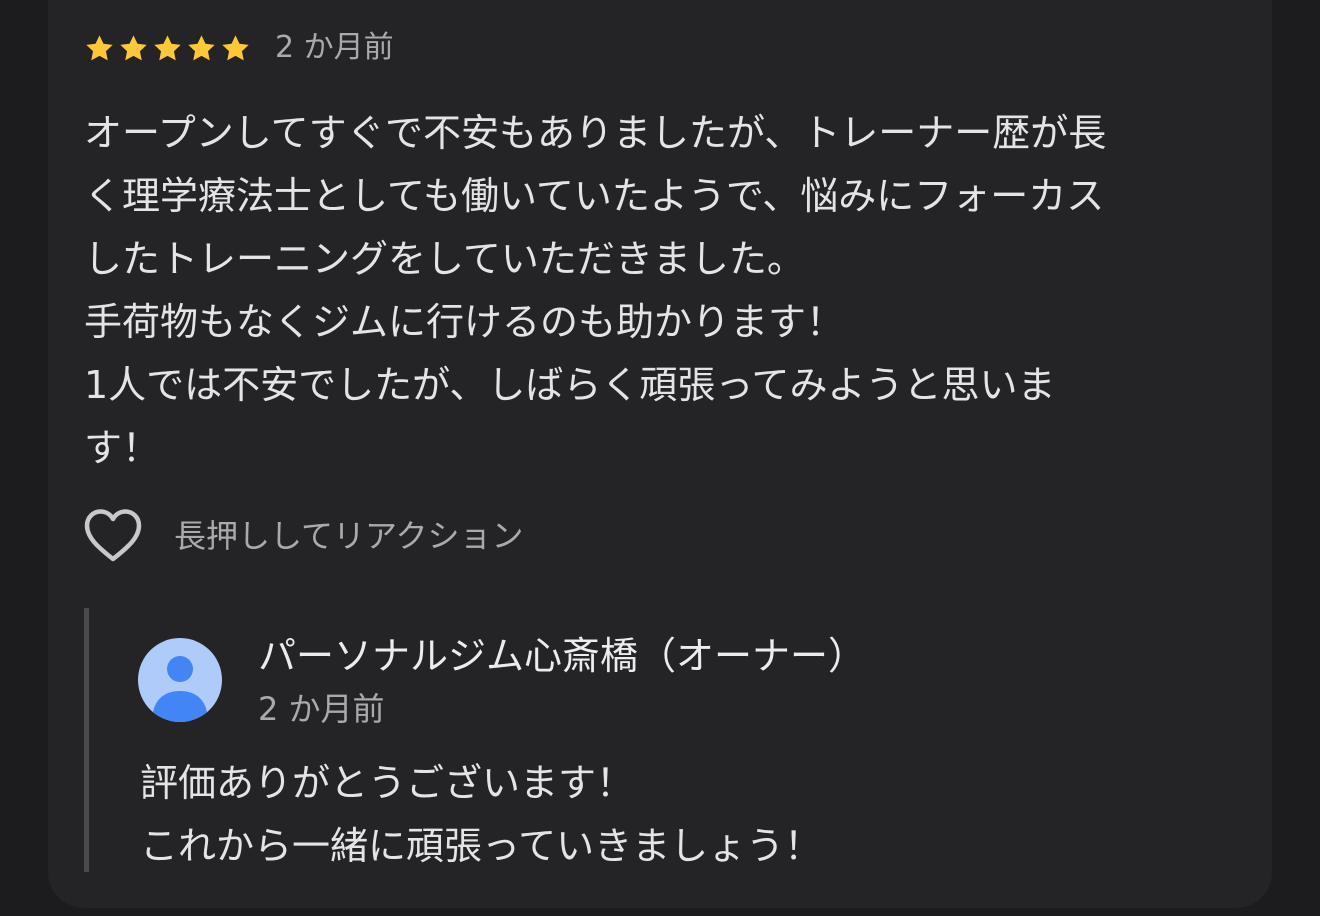 Image resolution: width=1320 pixels, height=916 pixels. I want to click on reaction-label: 長押ししてリアクション, so click(349, 536).